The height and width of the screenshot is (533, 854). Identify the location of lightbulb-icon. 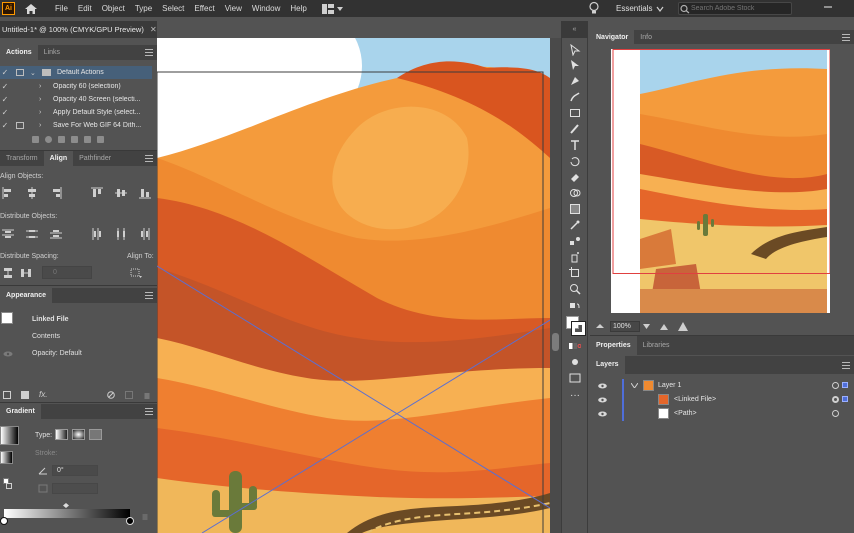
(594, 8).